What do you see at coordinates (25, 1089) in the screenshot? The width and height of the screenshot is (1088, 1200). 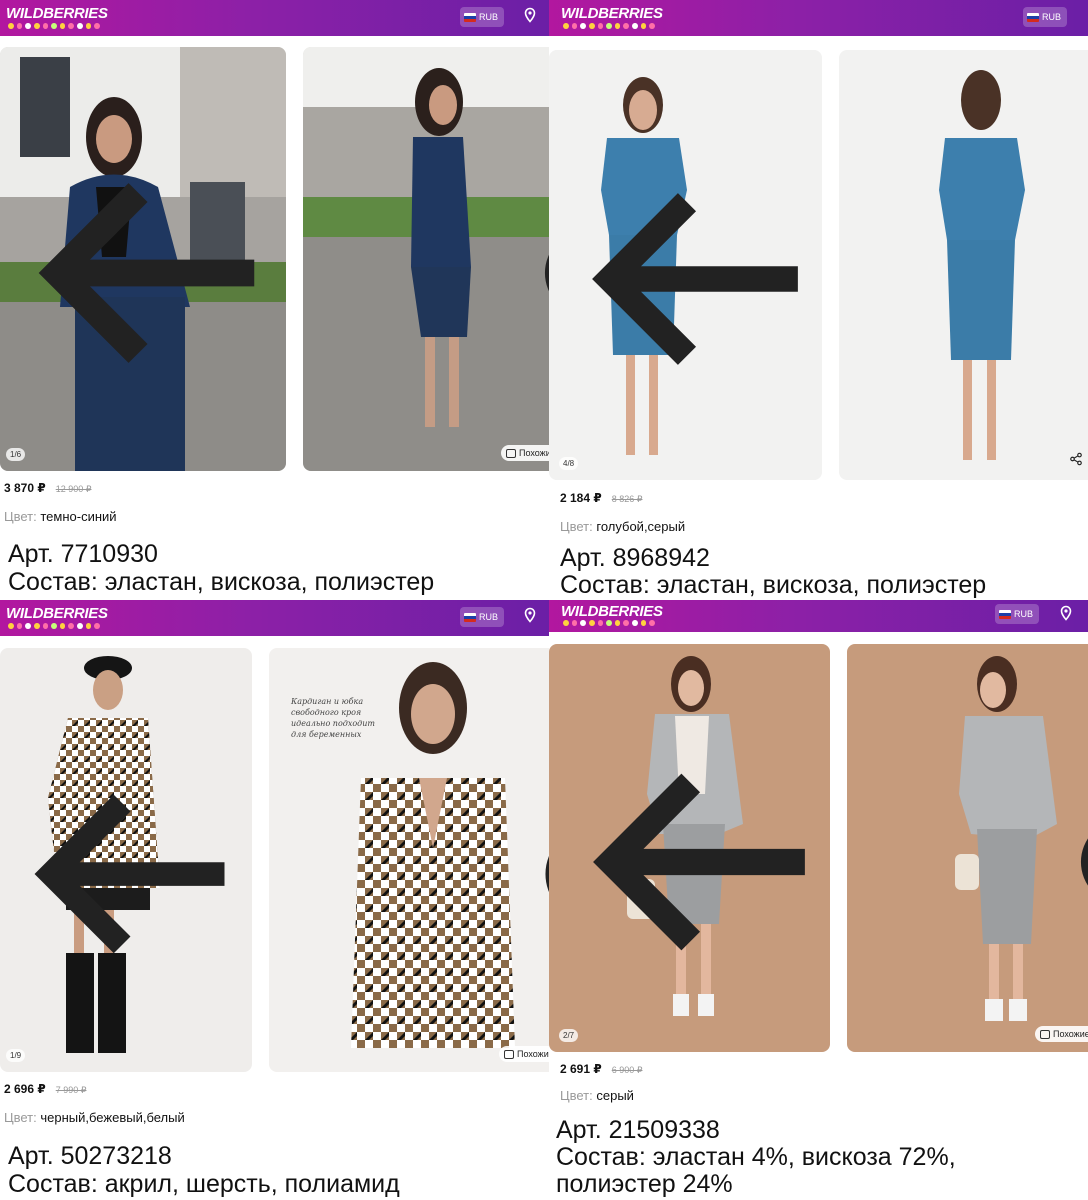 I see `current-price: 2 696 ₽` at bounding box center [25, 1089].